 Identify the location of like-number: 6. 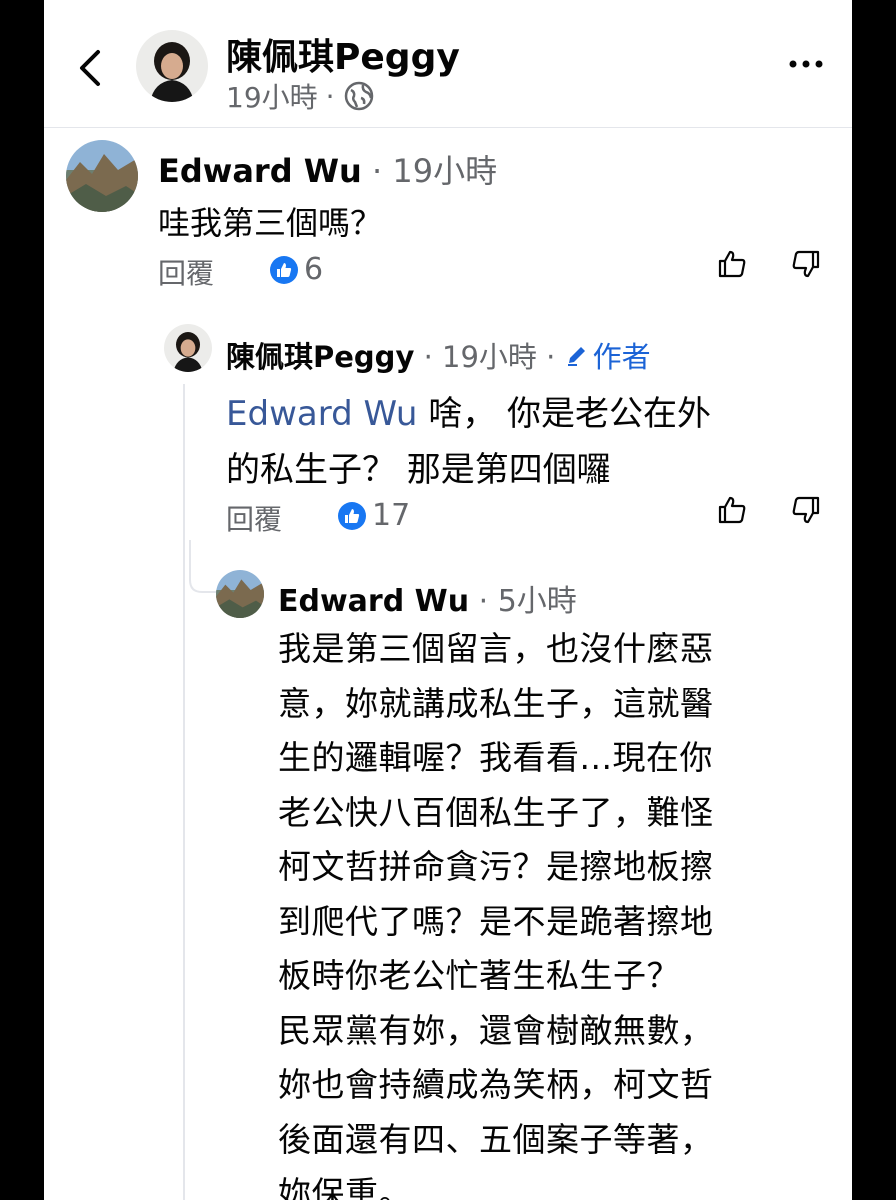
(314, 269).